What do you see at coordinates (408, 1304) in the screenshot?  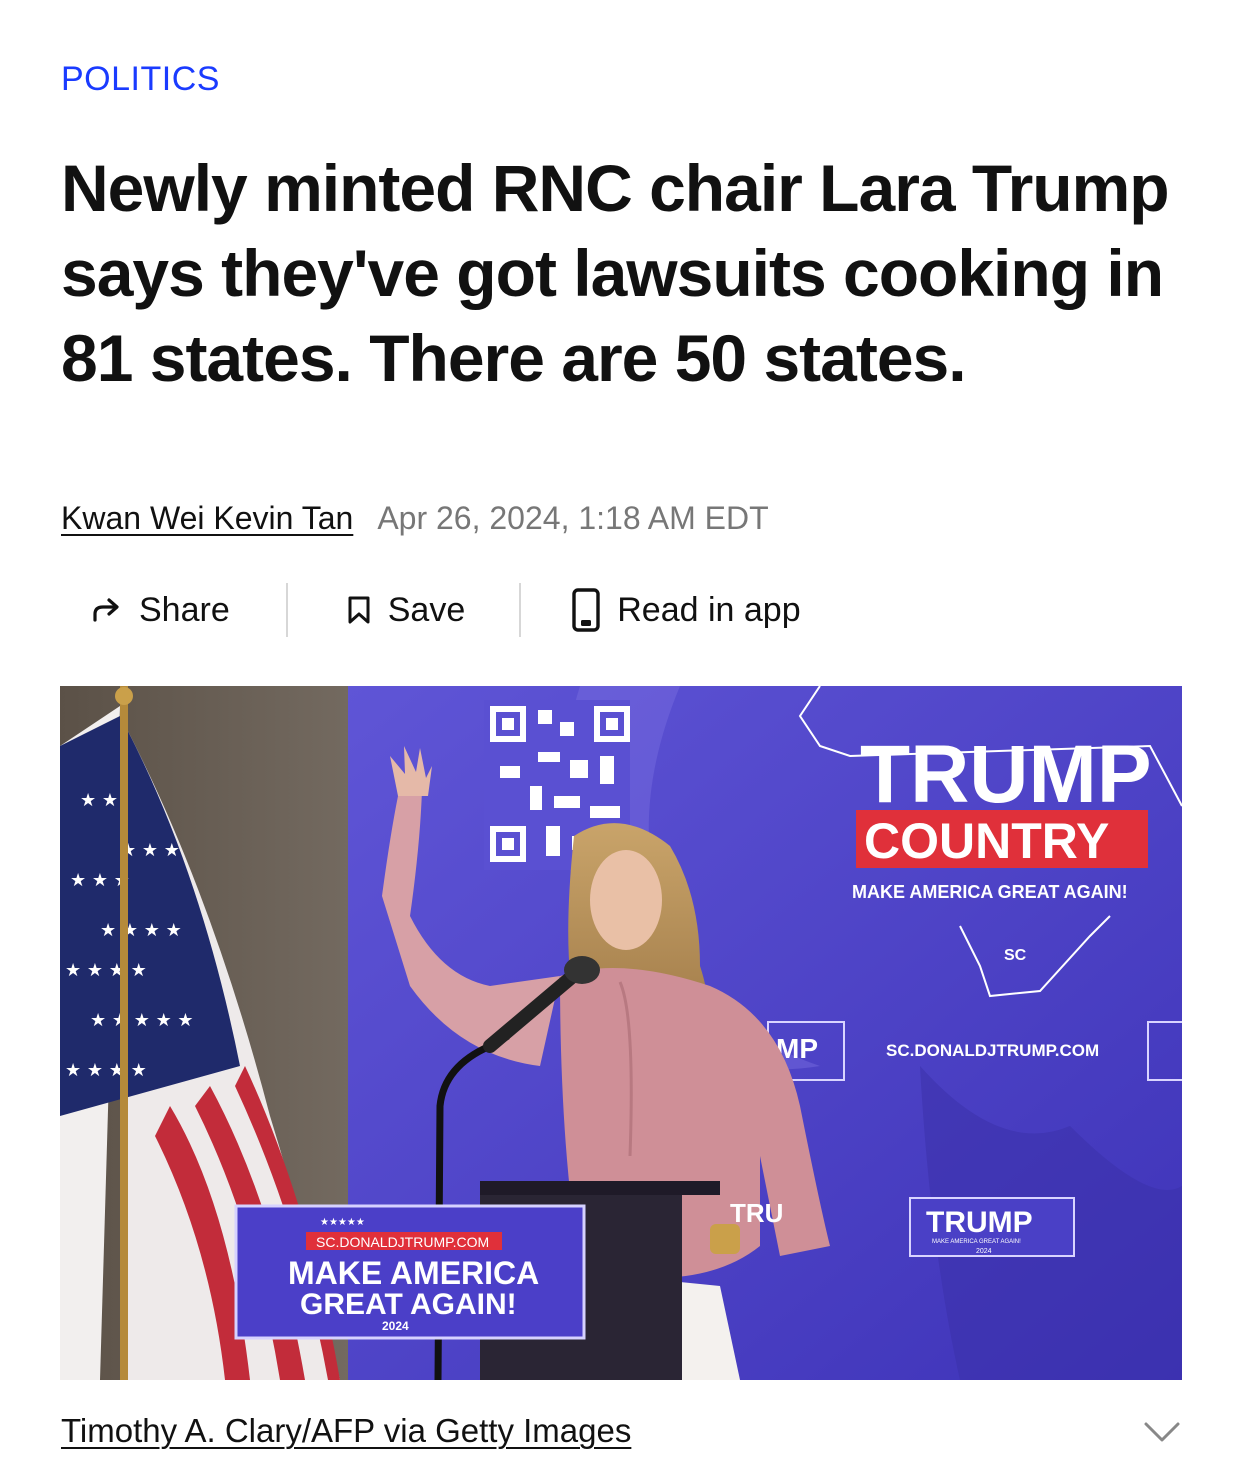 I see `podium-line2-text: GREAT AGAIN!` at bounding box center [408, 1304].